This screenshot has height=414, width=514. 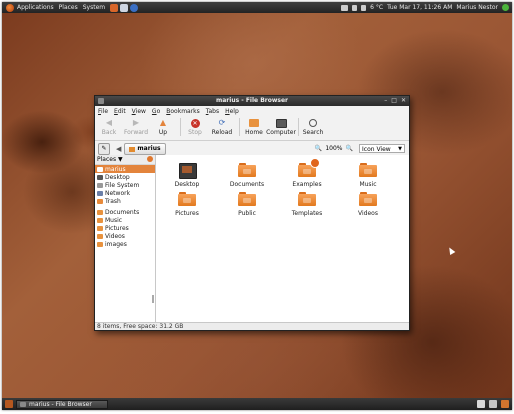 What do you see at coordinates (62, 404) in the screenshot?
I see `taskbar-item-file-browser: marius - File Browser` at bounding box center [62, 404].